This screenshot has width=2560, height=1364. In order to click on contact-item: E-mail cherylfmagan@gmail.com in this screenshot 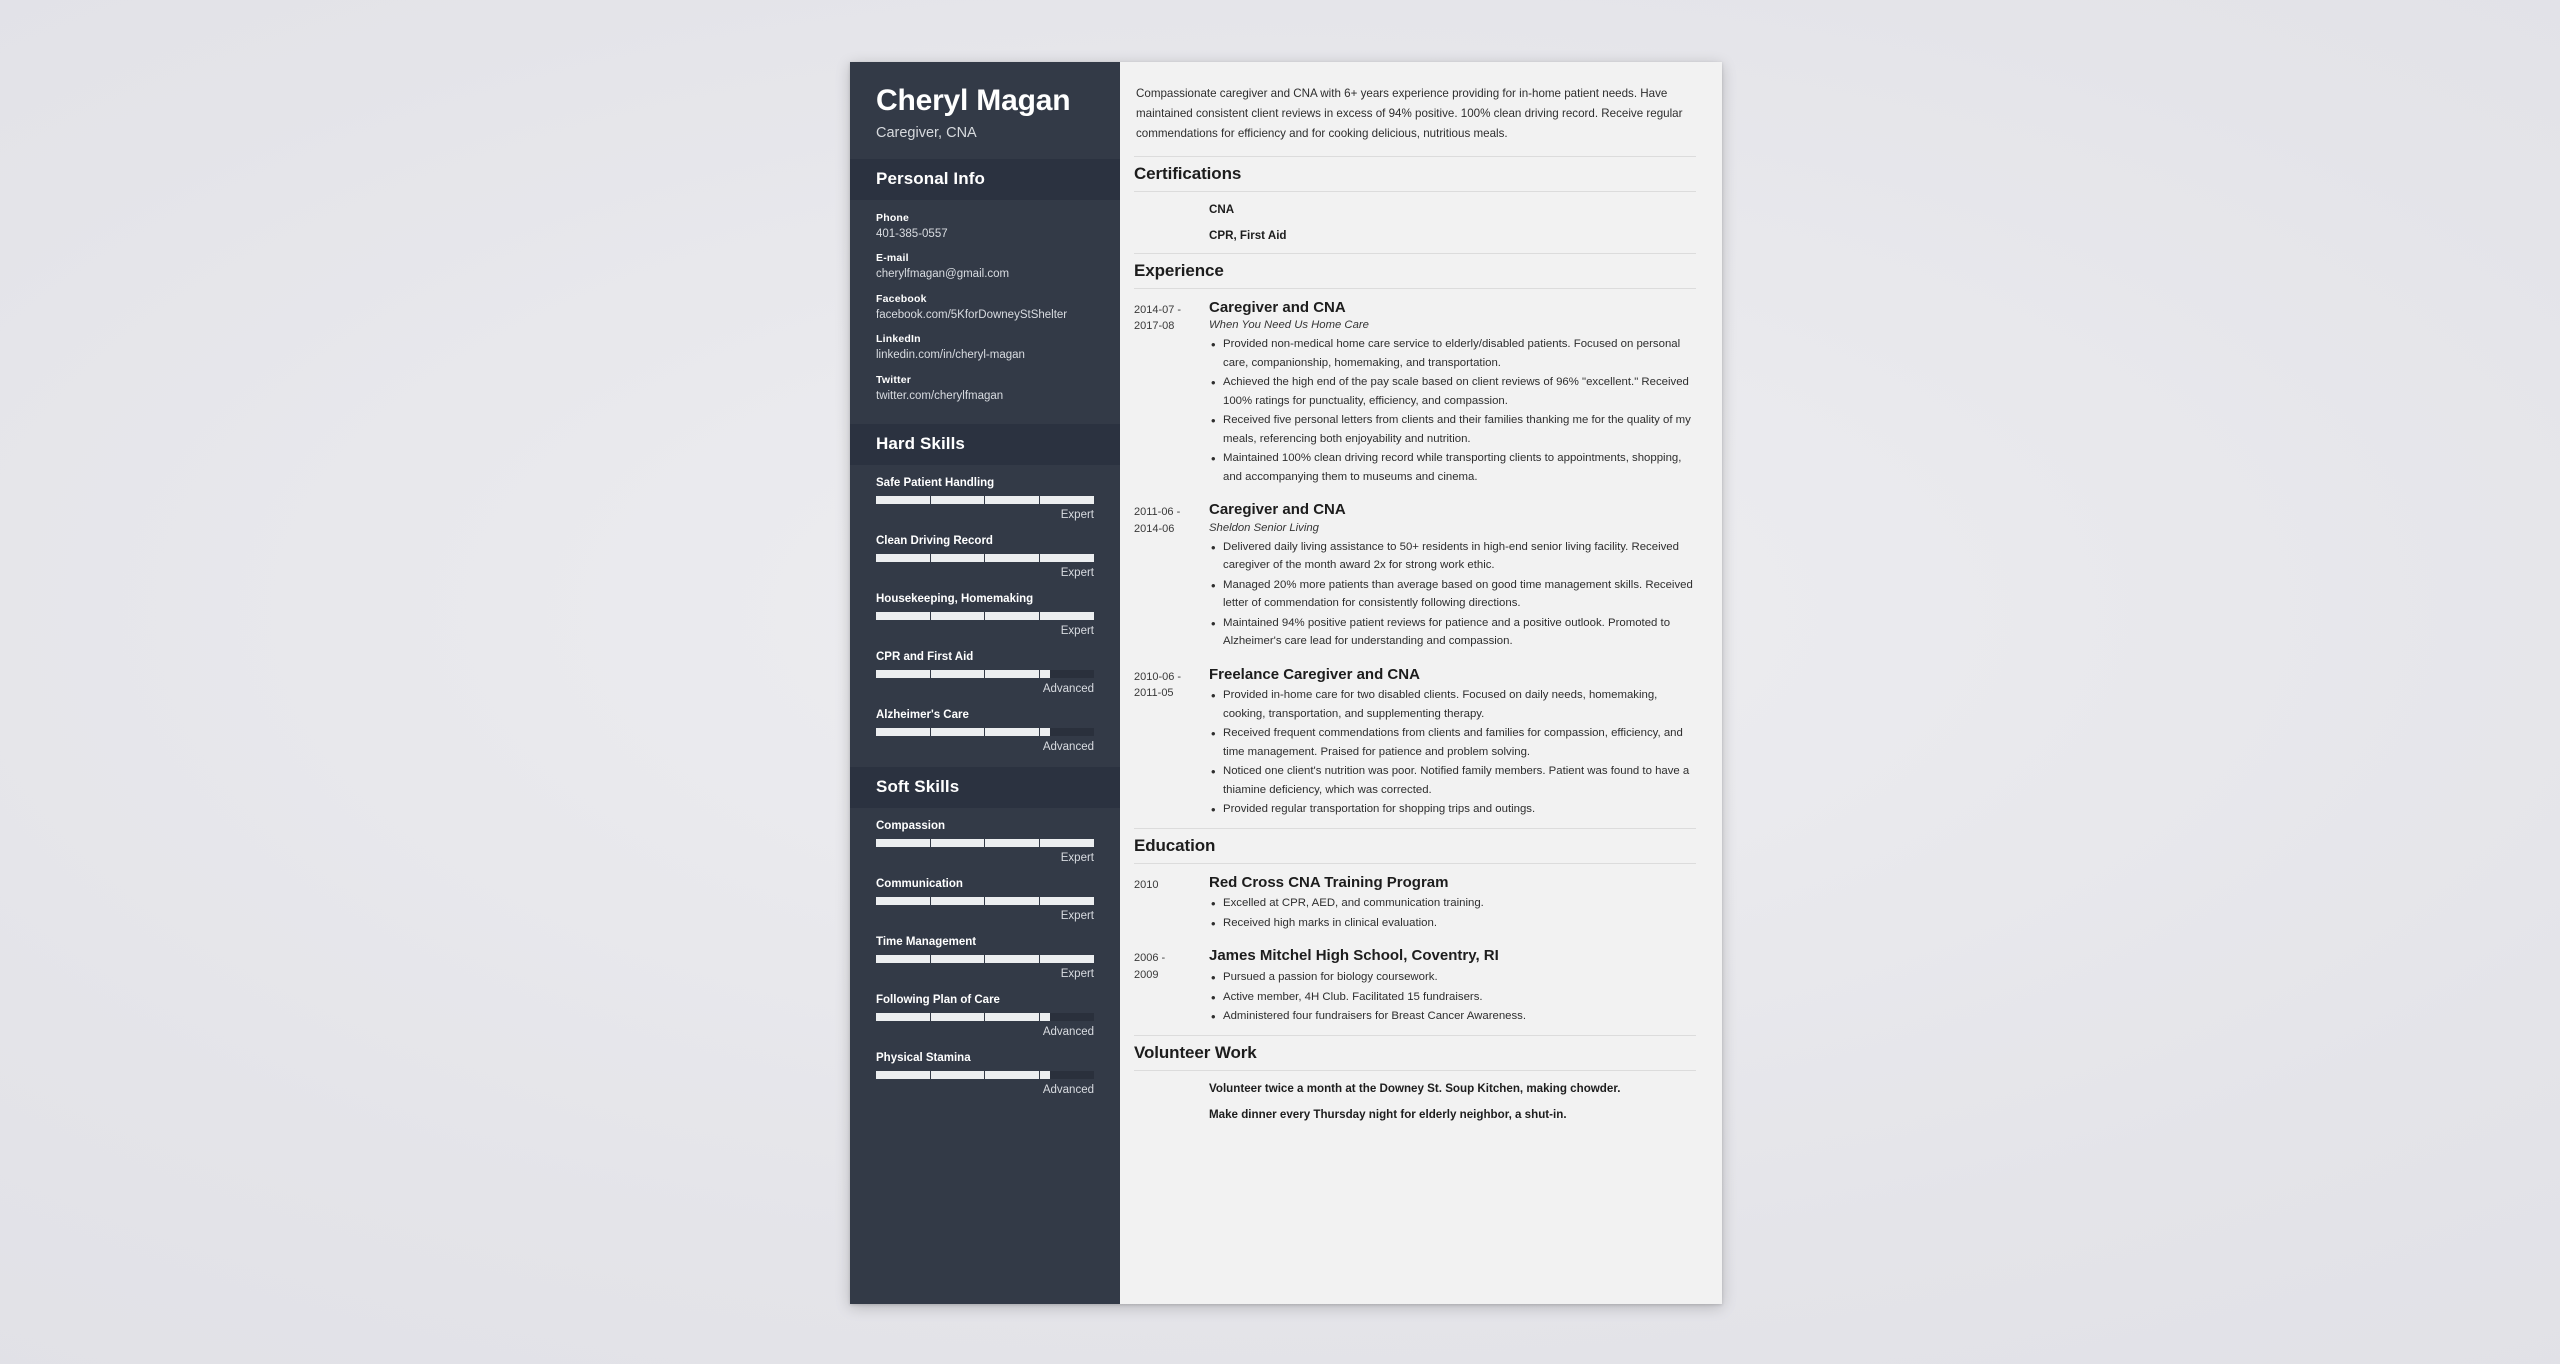, I will do `click(985, 266)`.